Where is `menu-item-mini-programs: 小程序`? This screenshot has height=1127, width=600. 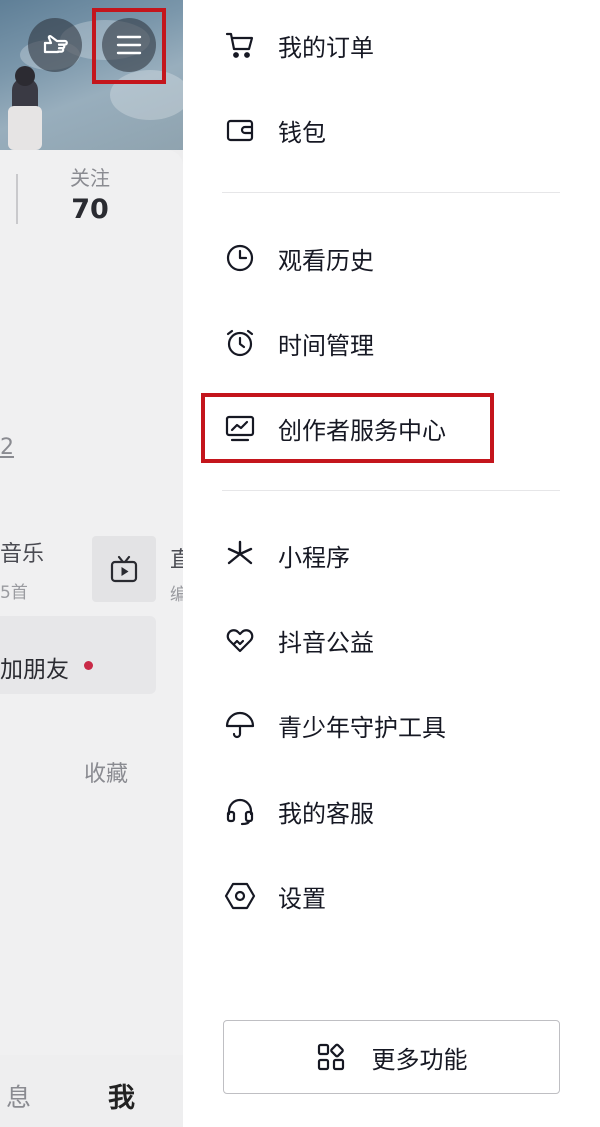
menu-item-mini-programs: 小程序 is located at coordinates (286, 555).